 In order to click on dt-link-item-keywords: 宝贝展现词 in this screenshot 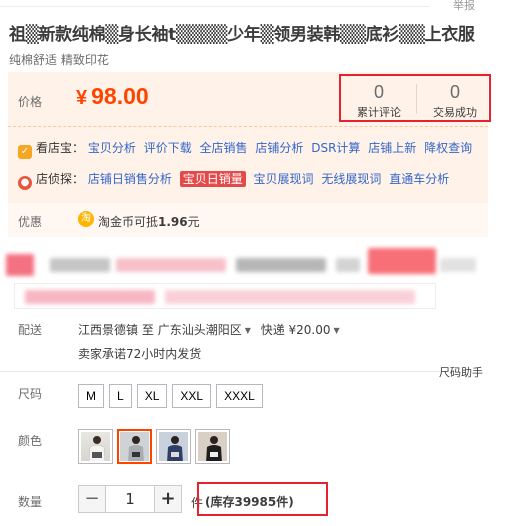, I will do `click(284, 179)`.